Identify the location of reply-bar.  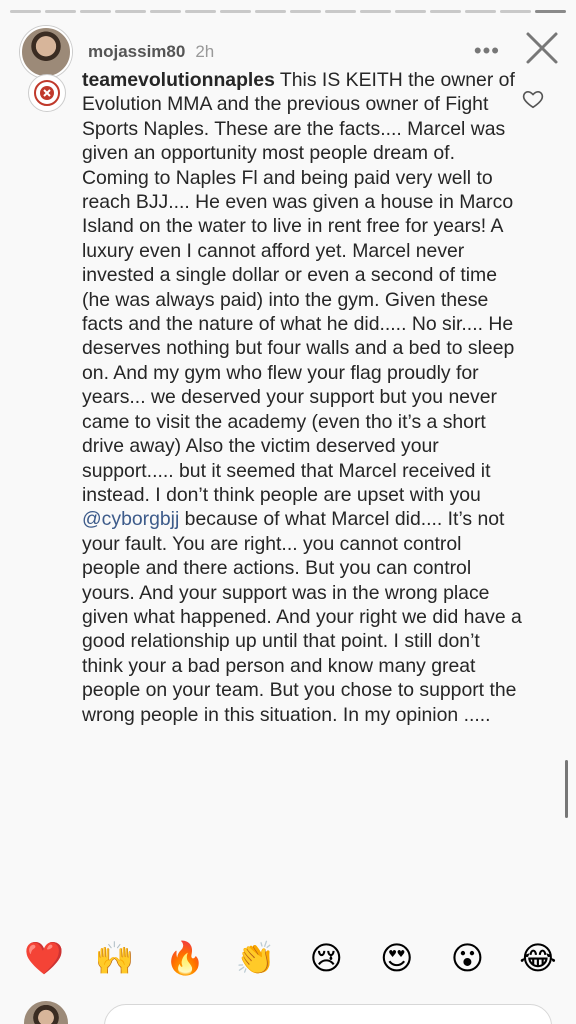
(288, 1012).